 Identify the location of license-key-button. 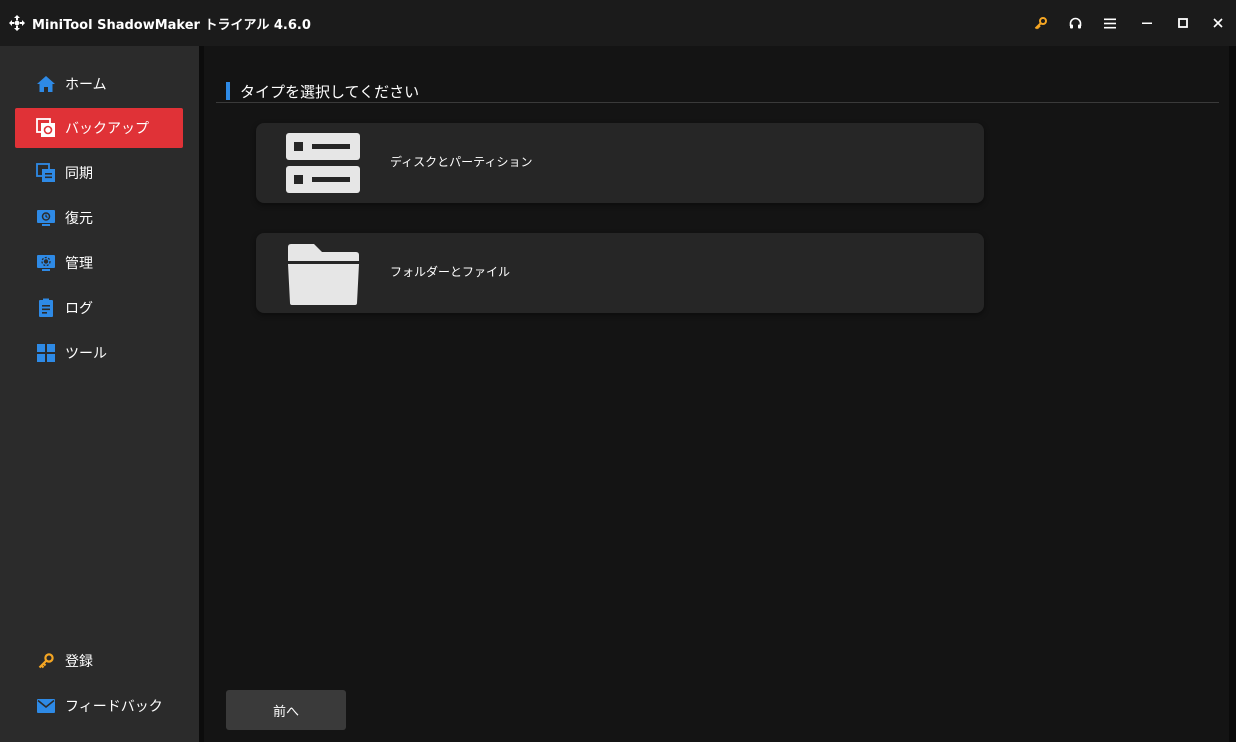
(1040, 23).